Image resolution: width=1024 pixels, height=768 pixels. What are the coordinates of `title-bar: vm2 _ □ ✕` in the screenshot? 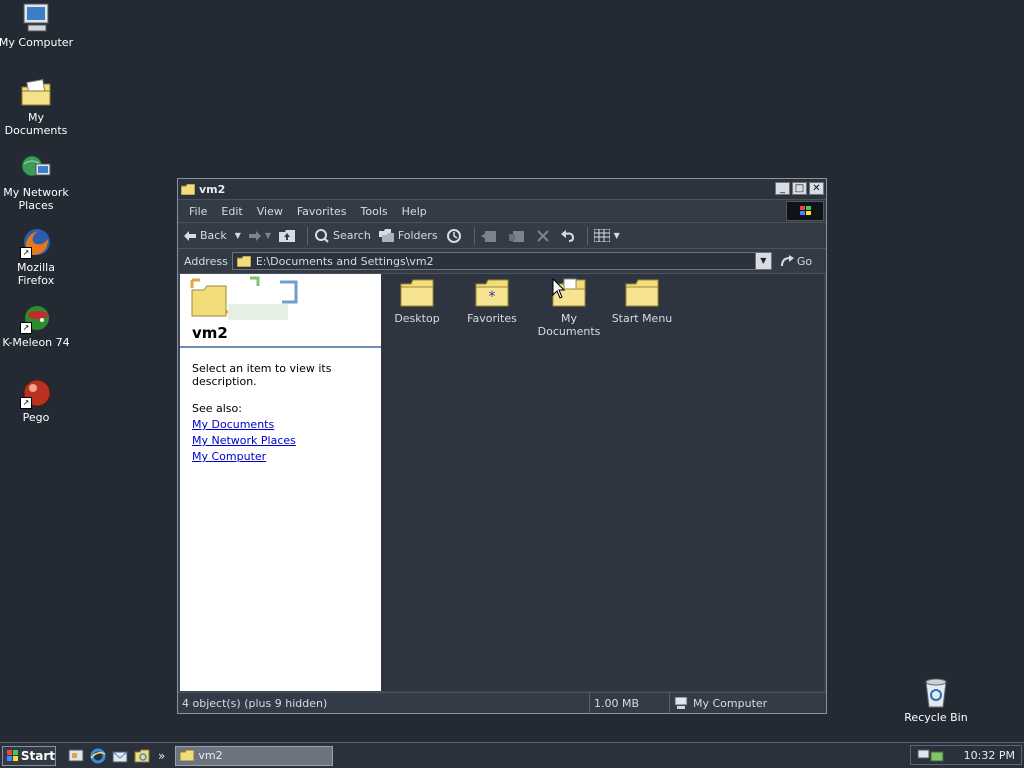 It's located at (502, 189).